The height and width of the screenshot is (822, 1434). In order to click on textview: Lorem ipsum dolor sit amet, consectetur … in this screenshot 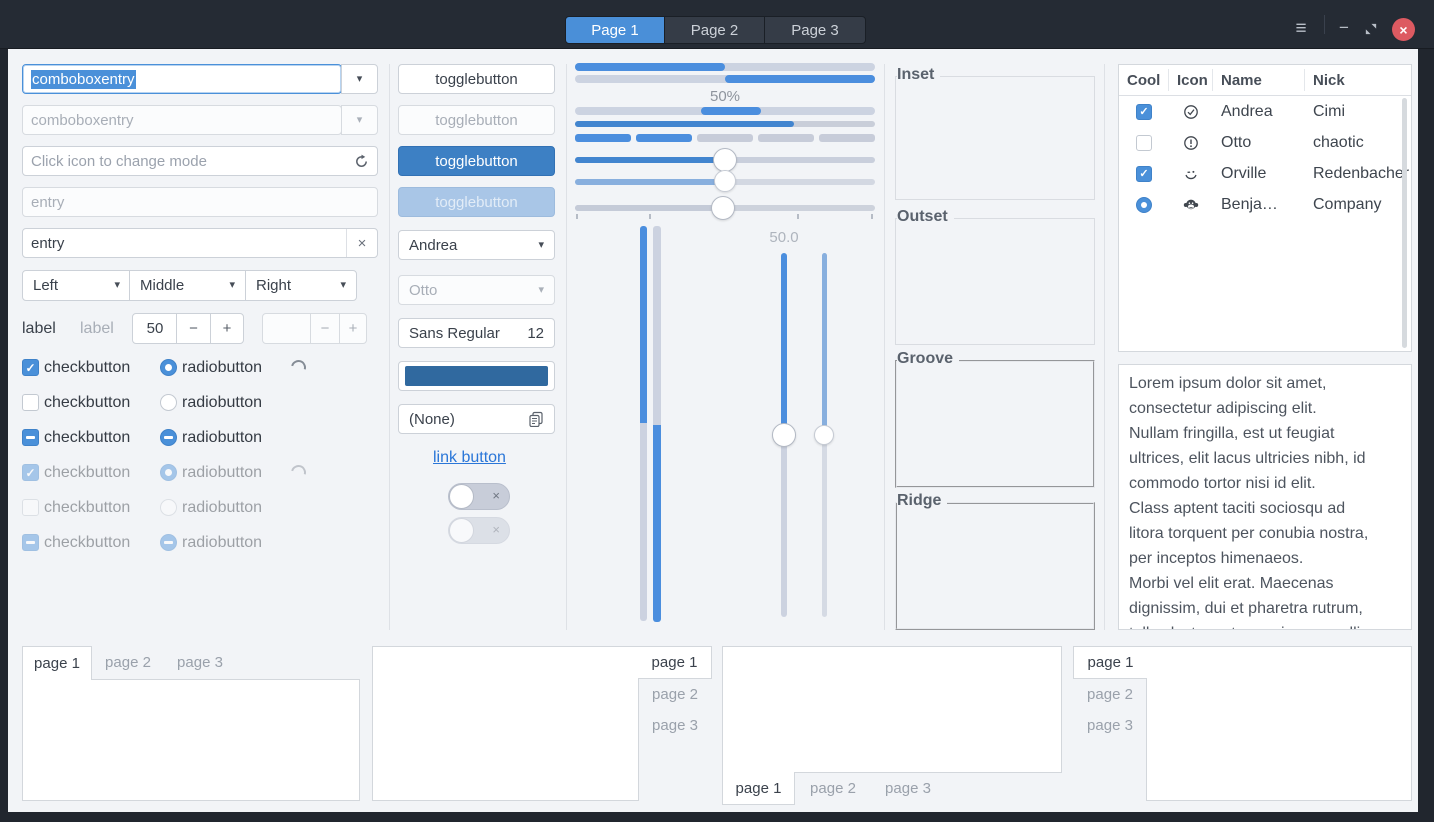, I will do `click(1265, 497)`.